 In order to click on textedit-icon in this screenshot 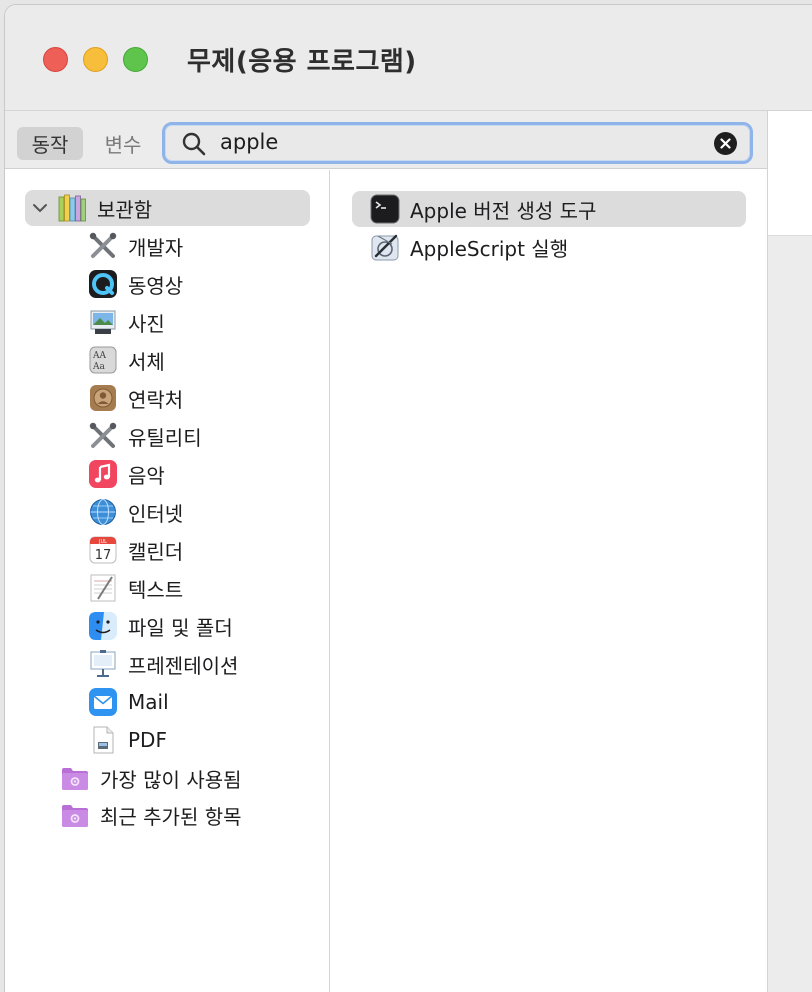, I will do `click(103, 588)`.